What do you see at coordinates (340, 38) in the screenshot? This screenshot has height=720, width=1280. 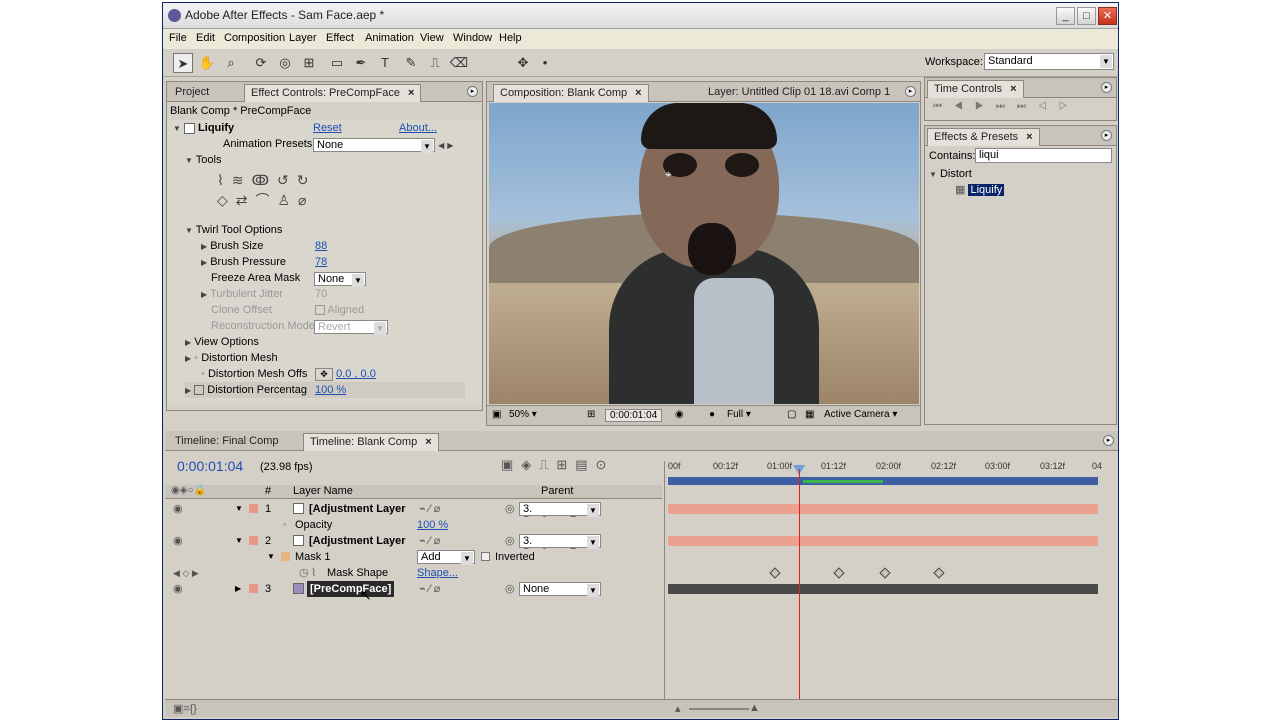 I see `menu-effect: Effect` at bounding box center [340, 38].